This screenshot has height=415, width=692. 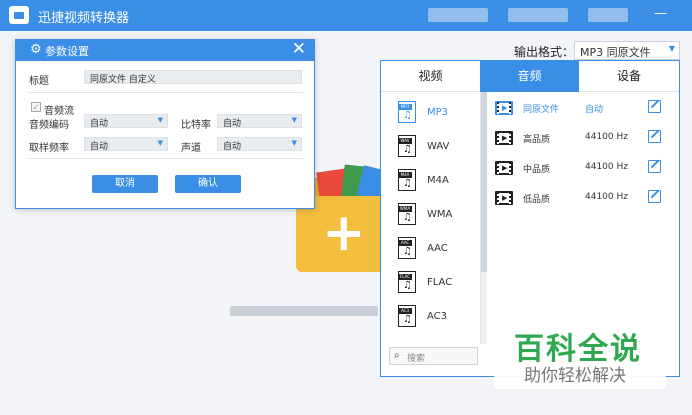 What do you see at coordinates (125, 184) in the screenshot?
I see `cancel-button: 取消` at bounding box center [125, 184].